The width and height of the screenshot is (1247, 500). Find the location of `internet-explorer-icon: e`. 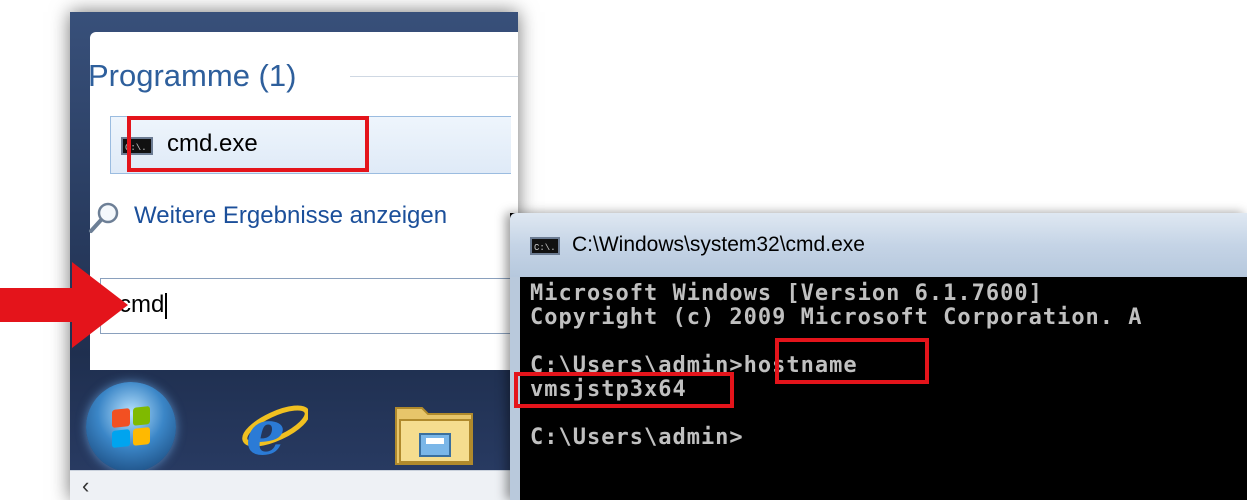

internet-explorer-icon: e is located at coordinates (273, 429).